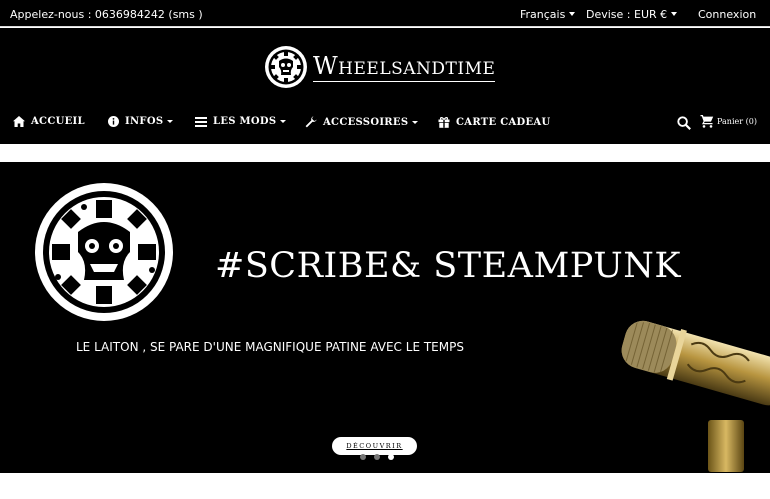 This screenshot has height=499, width=770. Describe the element at coordinates (391, 457) in the screenshot. I see `slide-dot-active` at that location.